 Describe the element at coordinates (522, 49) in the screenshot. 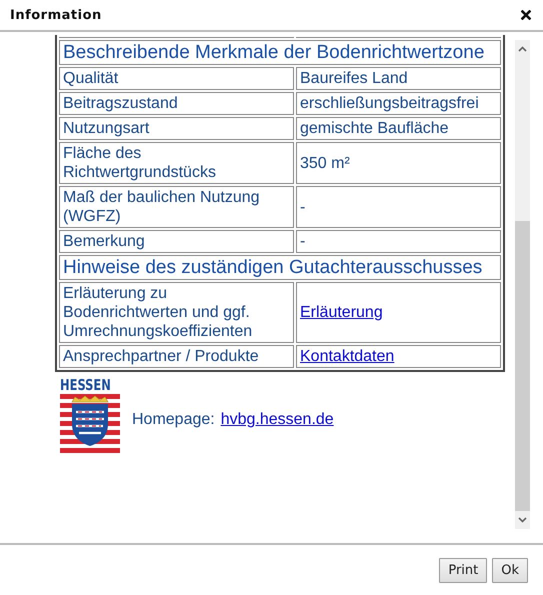

I see `scroll-up-icon` at that location.